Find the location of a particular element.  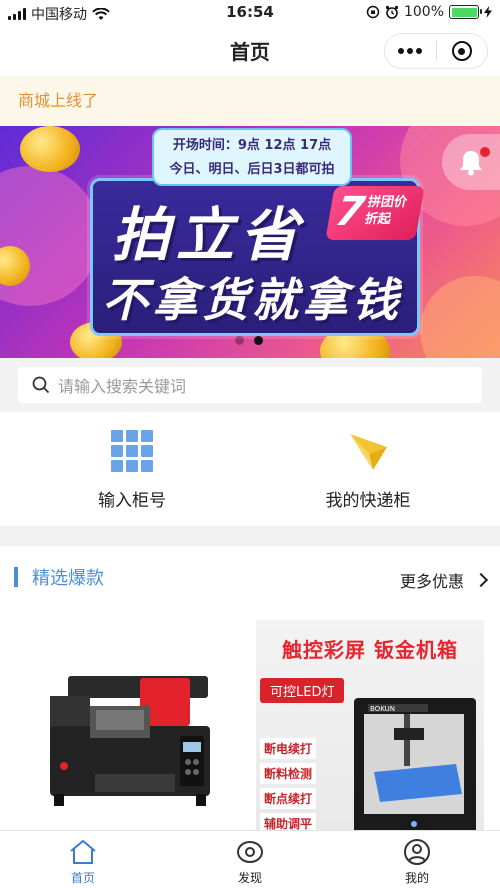

mini-program-capsule is located at coordinates (436, 51).